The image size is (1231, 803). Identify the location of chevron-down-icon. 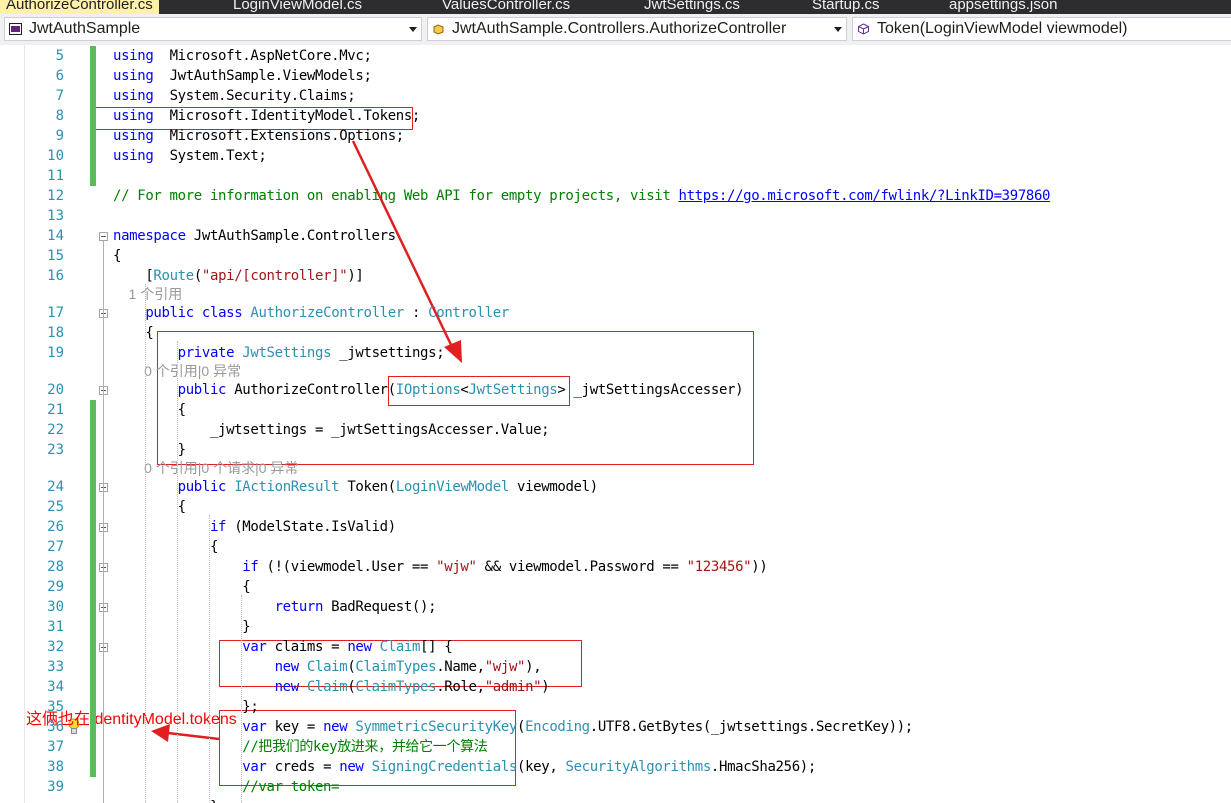
(413, 29).